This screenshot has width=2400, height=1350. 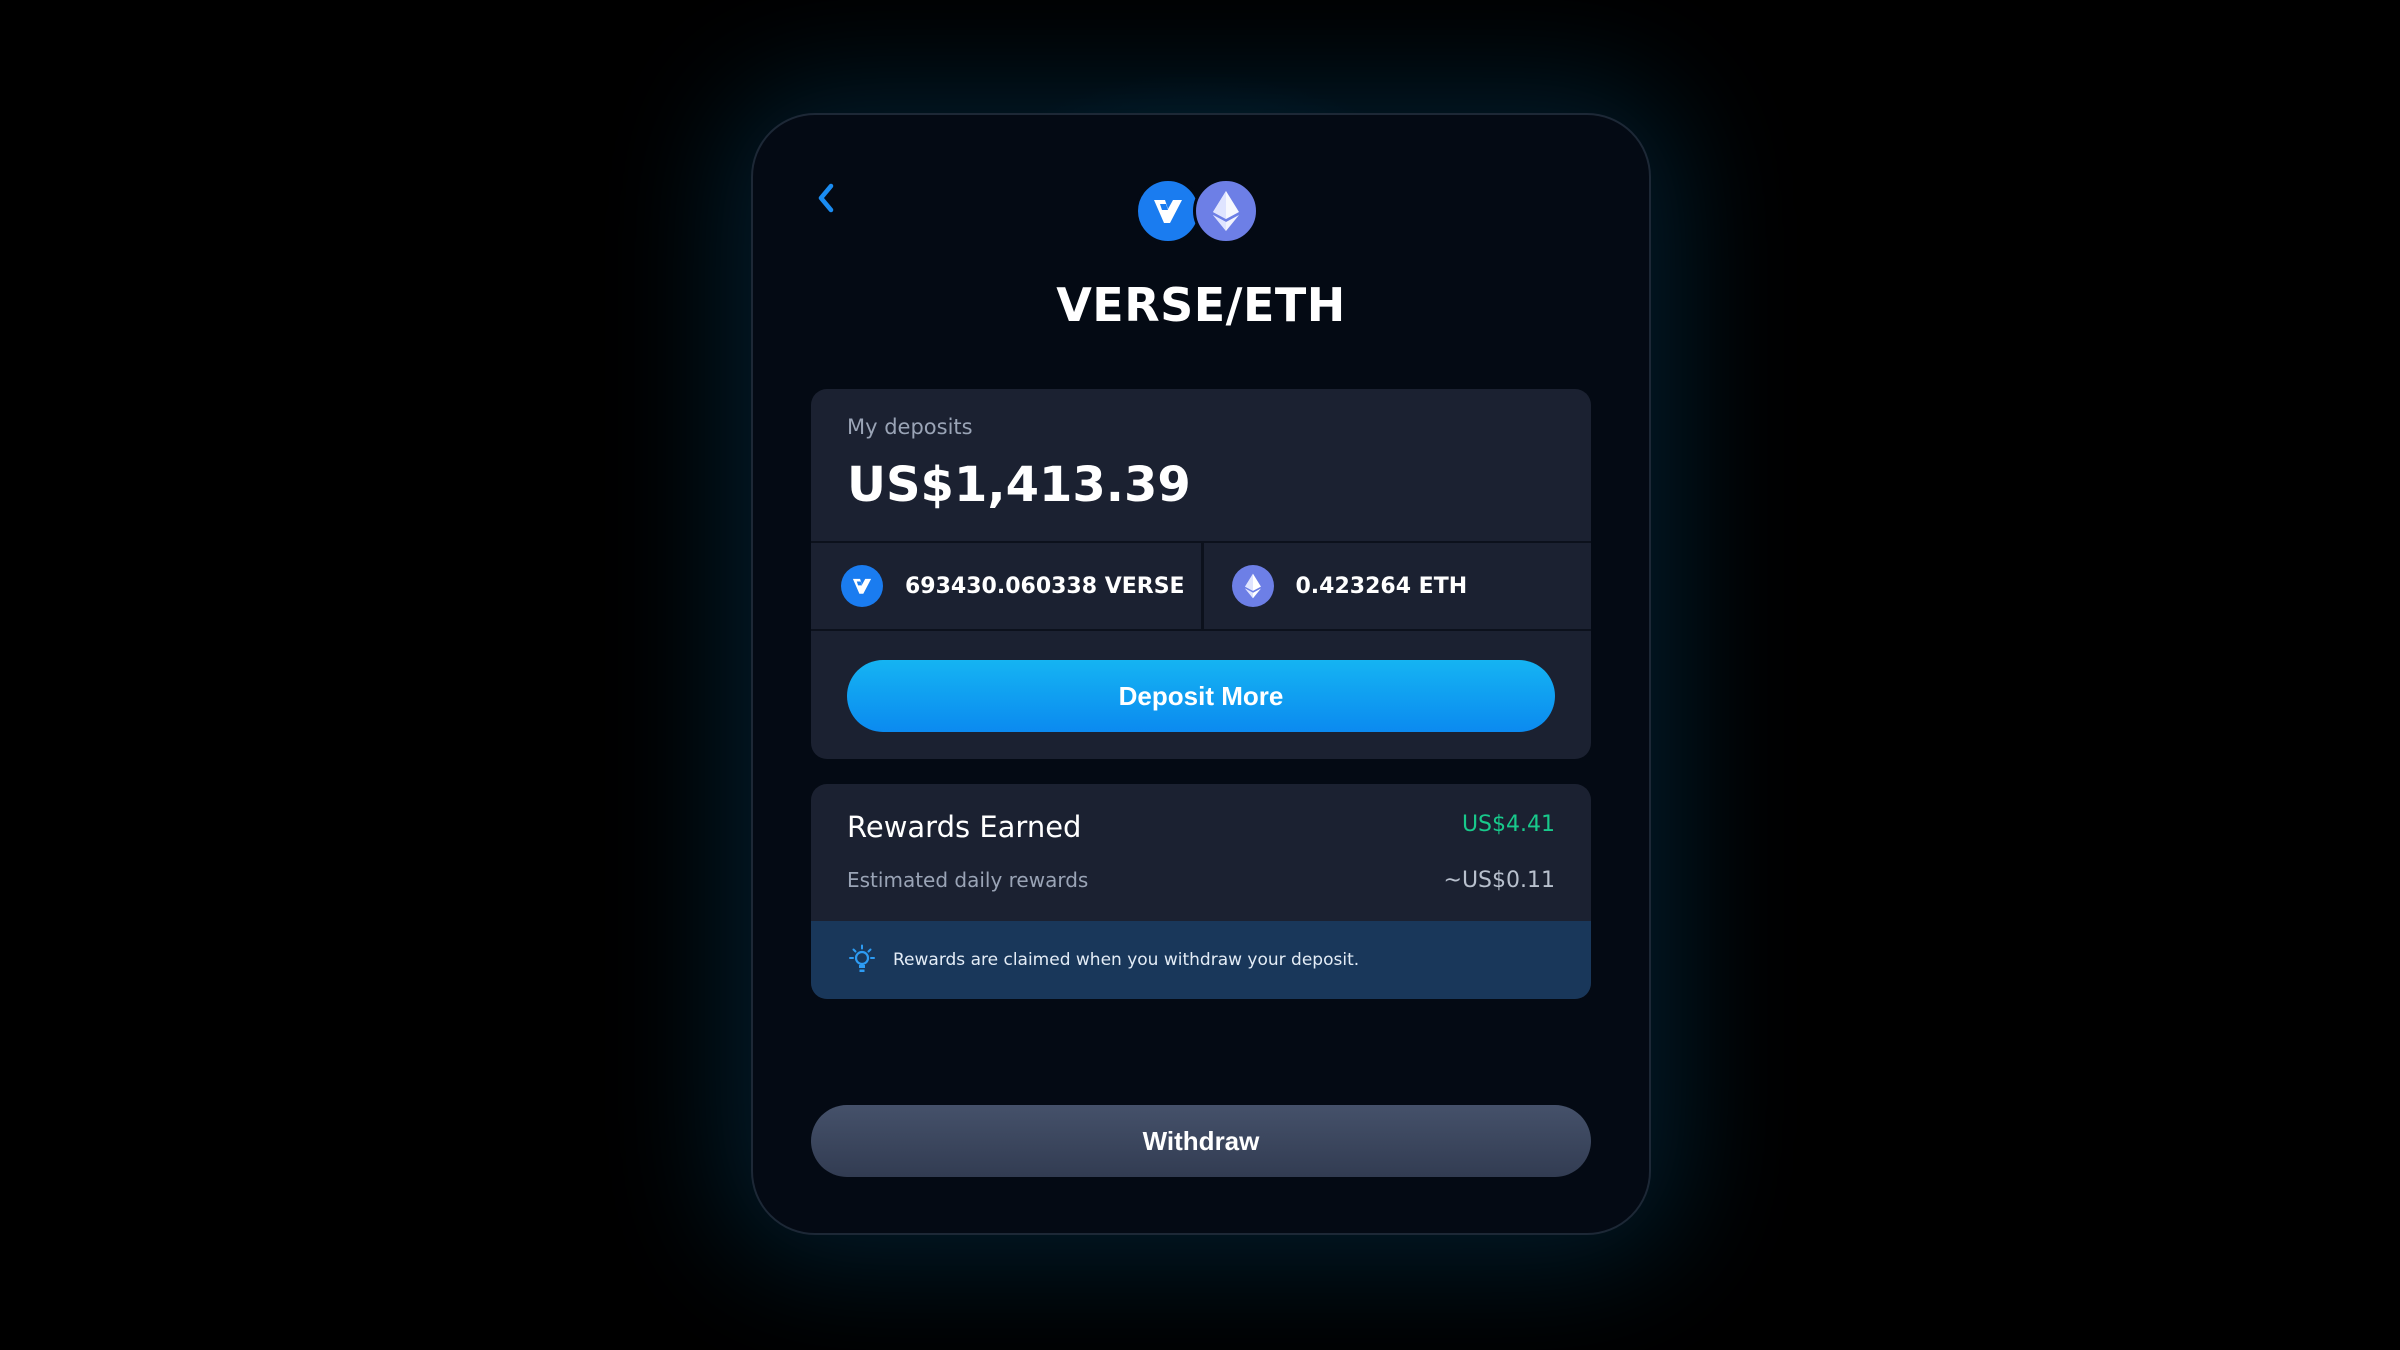 What do you see at coordinates (1201, 696) in the screenshot?
I see `deposit-more-button: Deposit More` at bounding box center [1201, 696].